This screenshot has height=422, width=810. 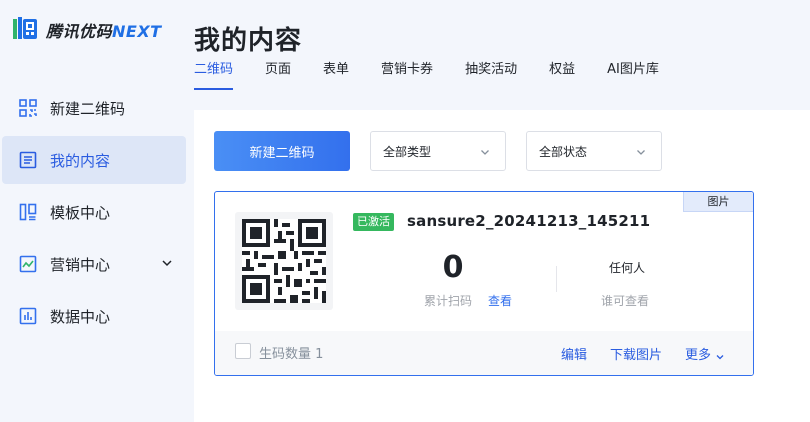 What do you see at coordinates (28, 316) in the screenshot?
I see `bar-chart-icon` at bounding box center [28, 316].